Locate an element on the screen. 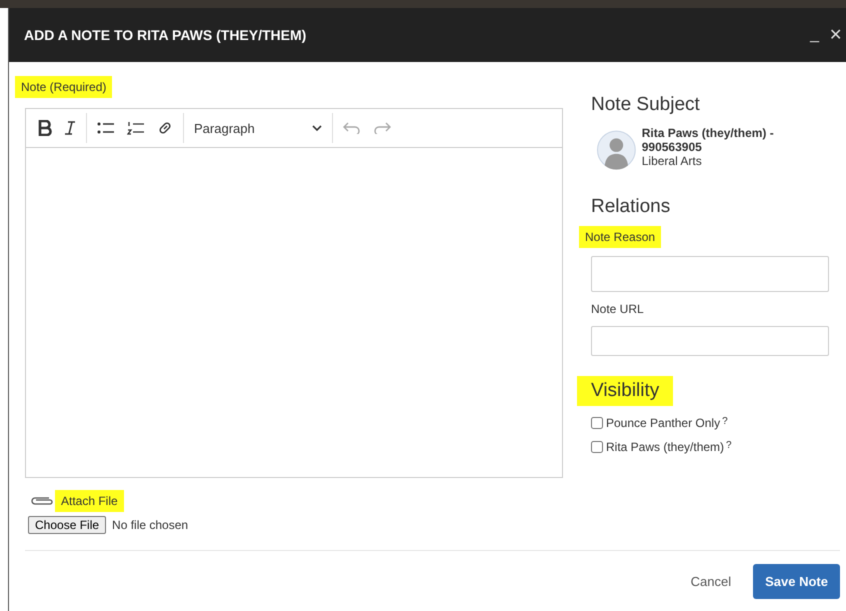 This screenshot has height=611, width=846. file-status: No file chosen is located at coordinates (150, 525).